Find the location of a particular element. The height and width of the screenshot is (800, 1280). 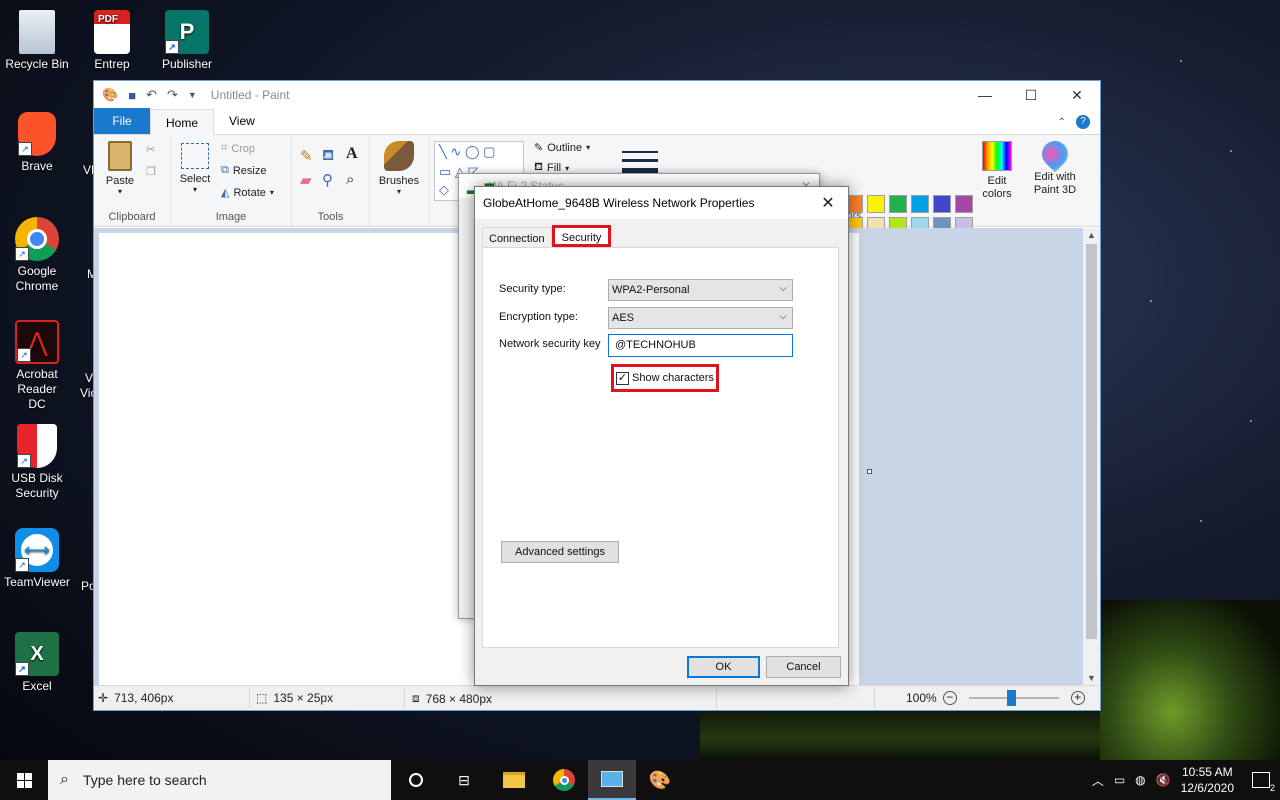

vertical-scrollbar: ▲ ▼ is located at coordinates (1091, 456).